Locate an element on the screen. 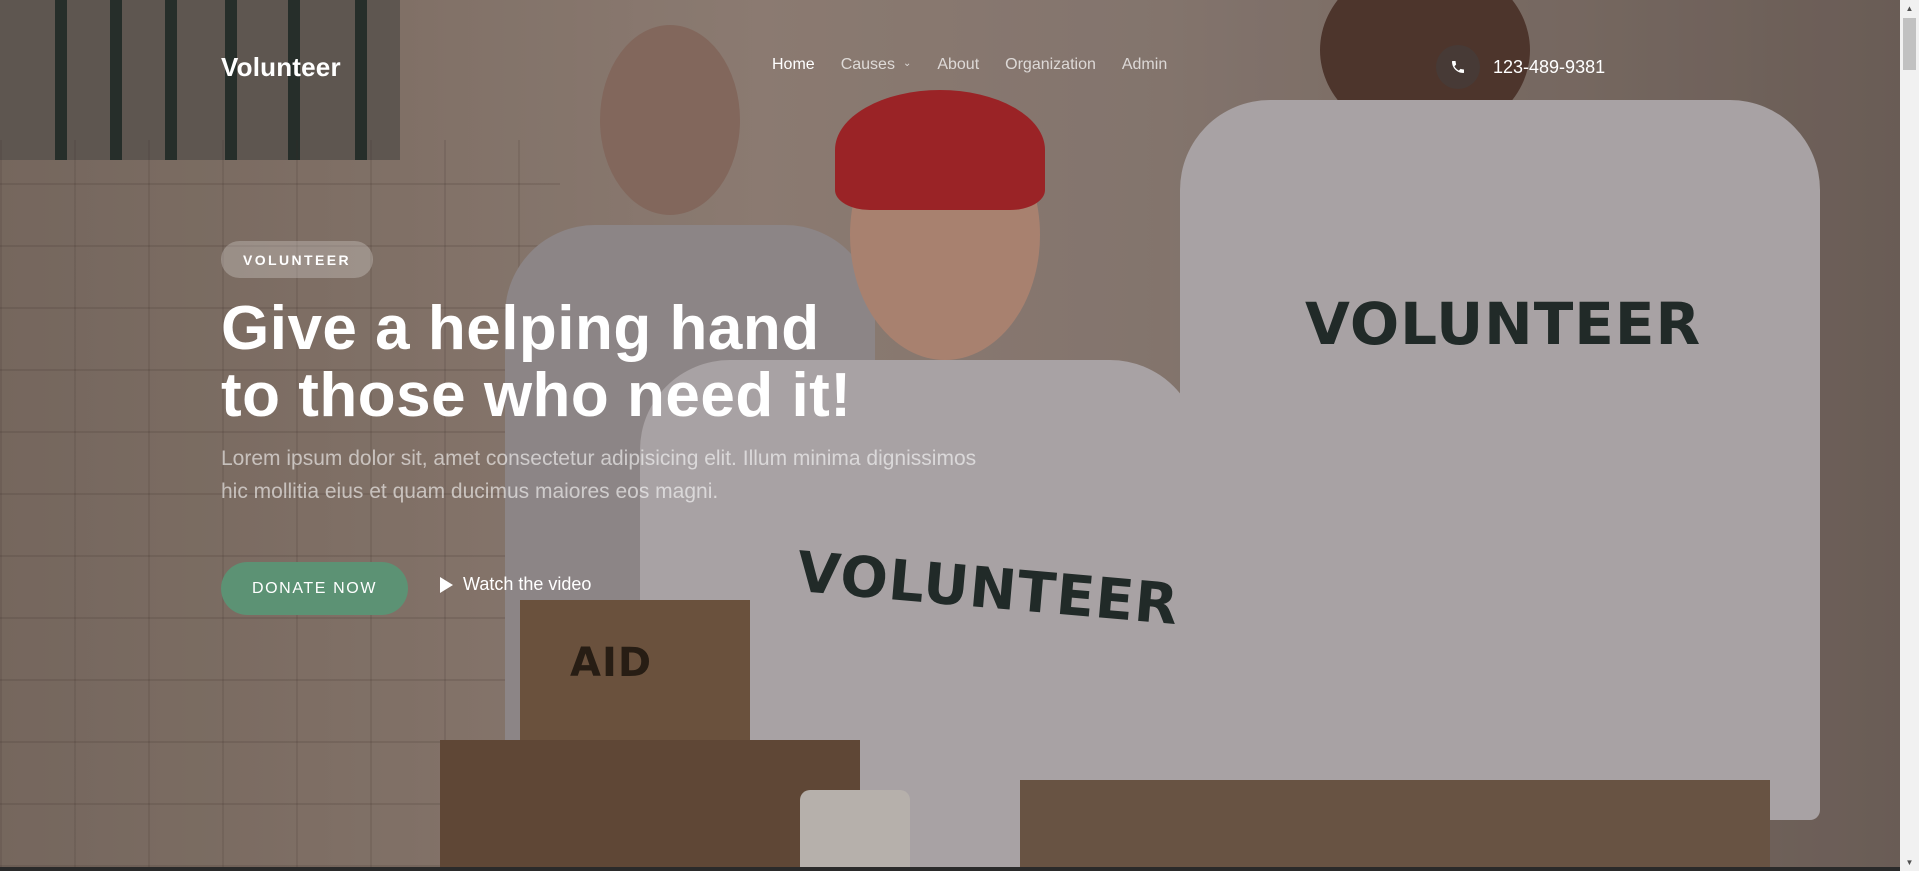  phone-number: 123-489-9381 is located at coordinates (1549, 67).